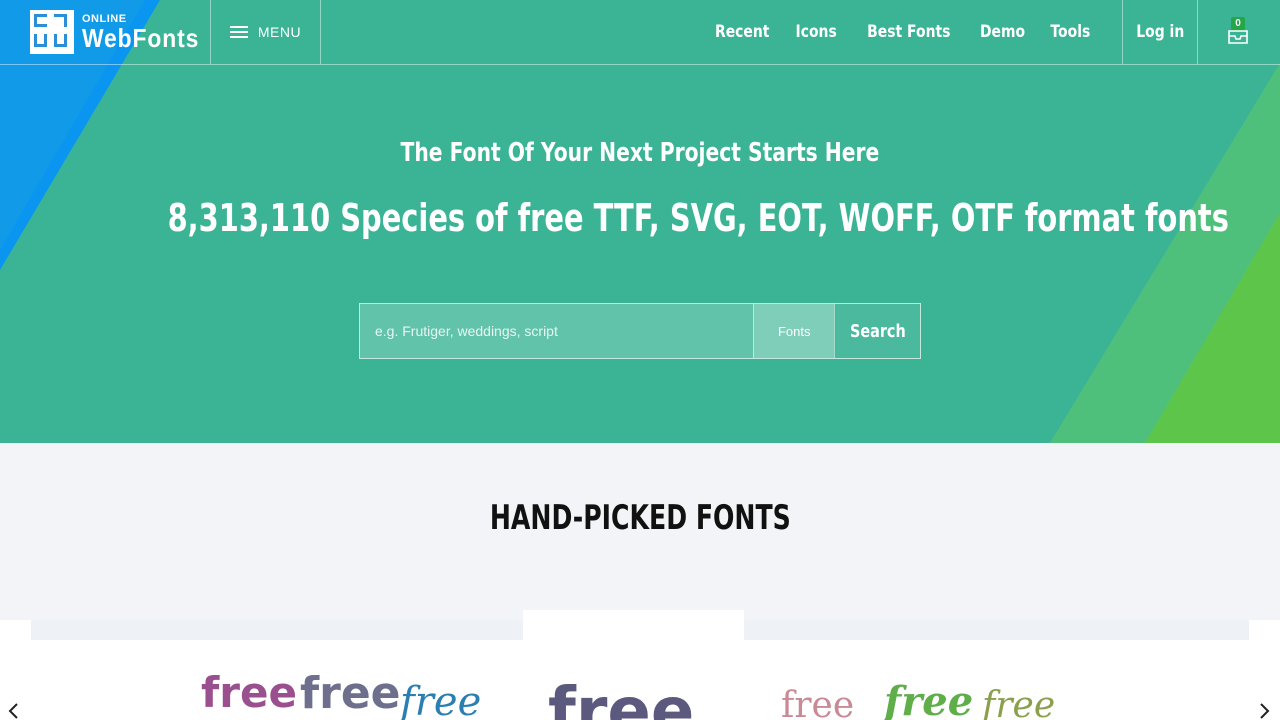 This screenshot has width=1280, height=720. I want to click on site-logo: ONLINE WebFonts, so click(122, 32).